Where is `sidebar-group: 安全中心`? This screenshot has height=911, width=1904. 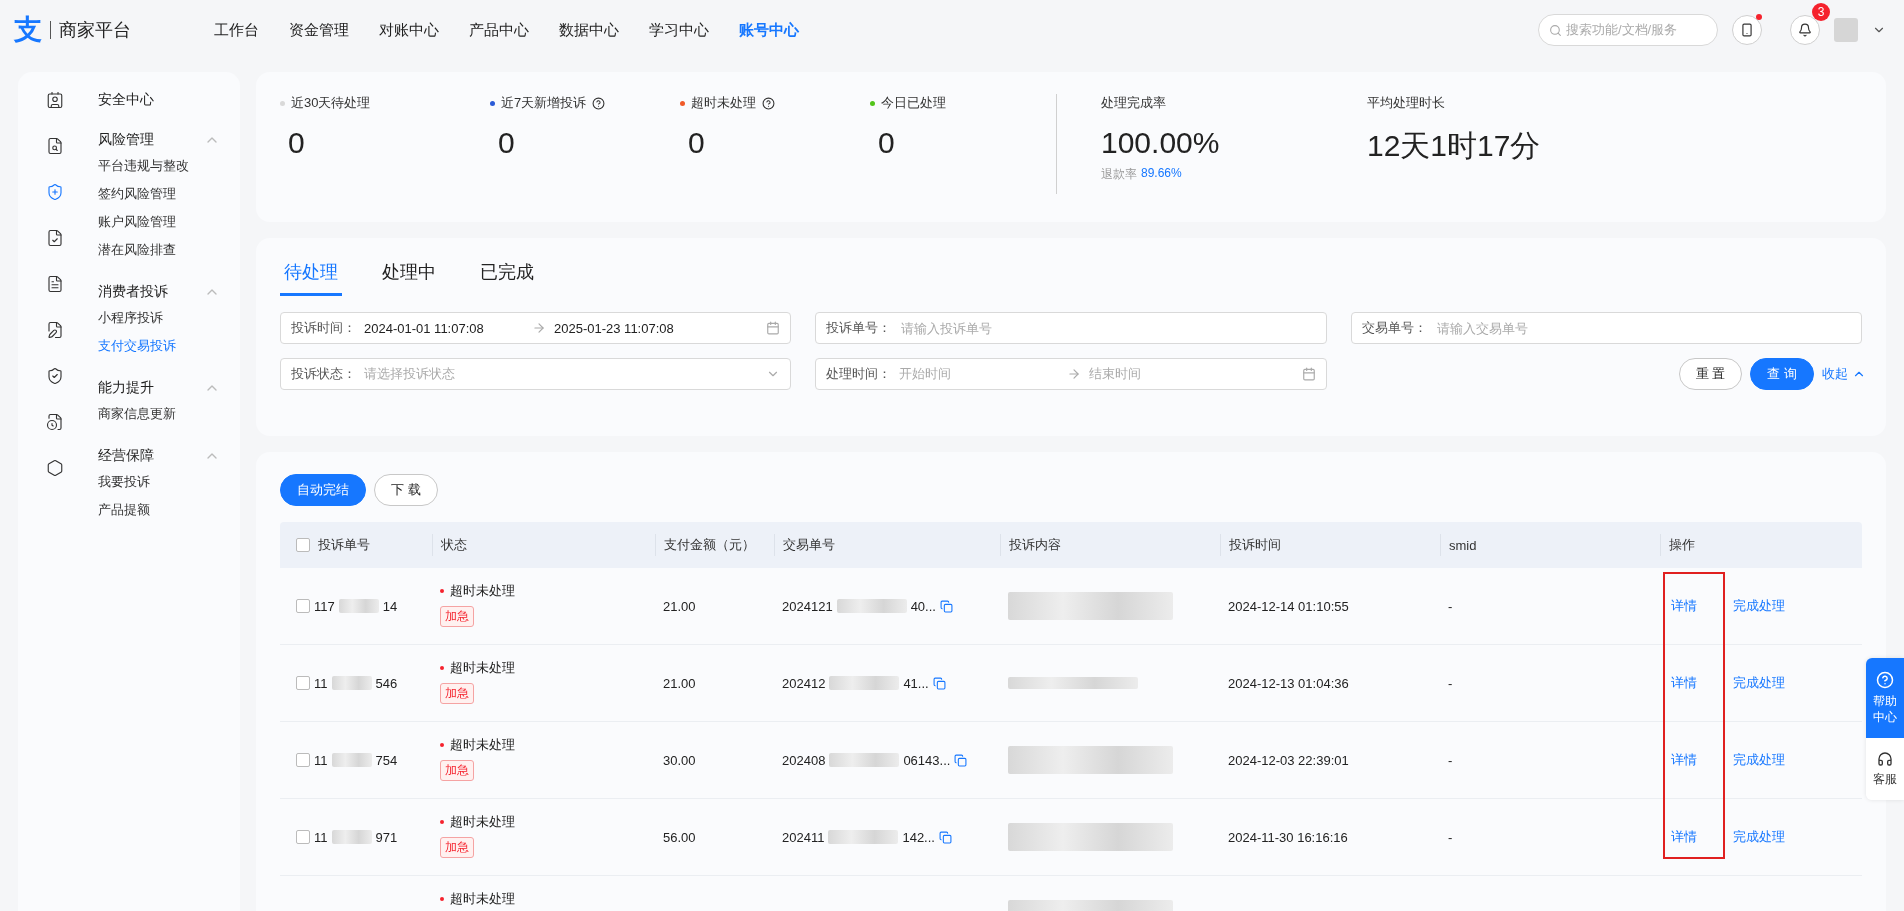
sidebar-group: 安全中心 is located at coordinates (126, 100).